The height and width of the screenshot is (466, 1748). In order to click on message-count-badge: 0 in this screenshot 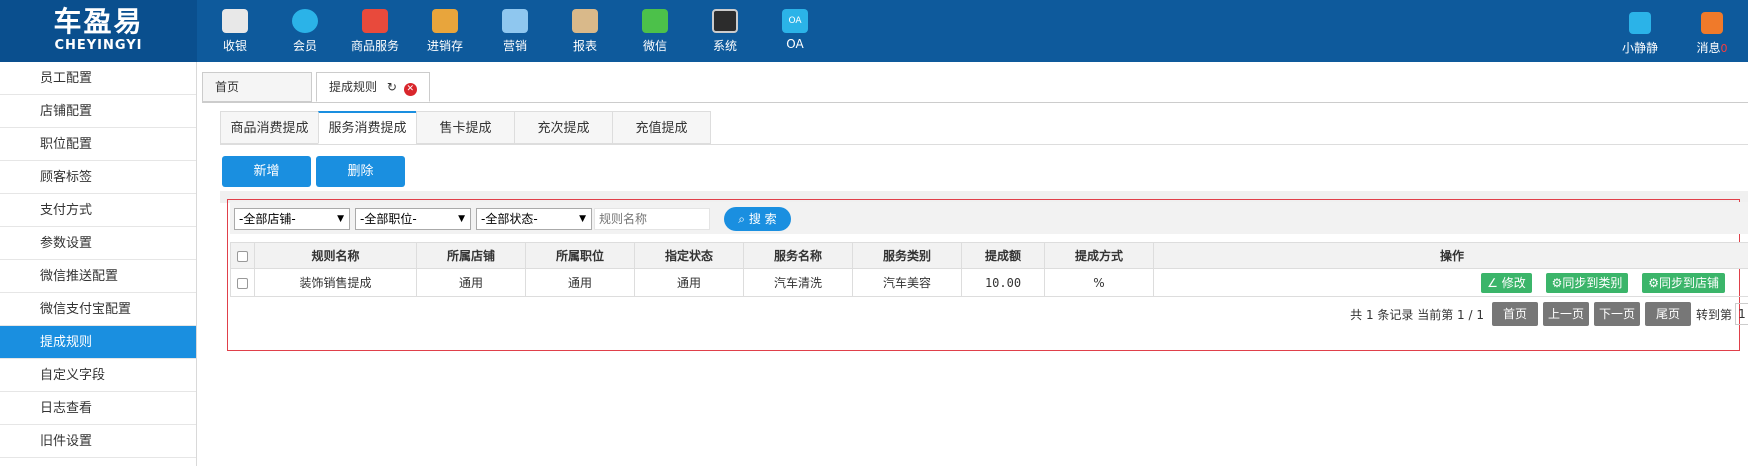, I will do `click(1724, 48)`.